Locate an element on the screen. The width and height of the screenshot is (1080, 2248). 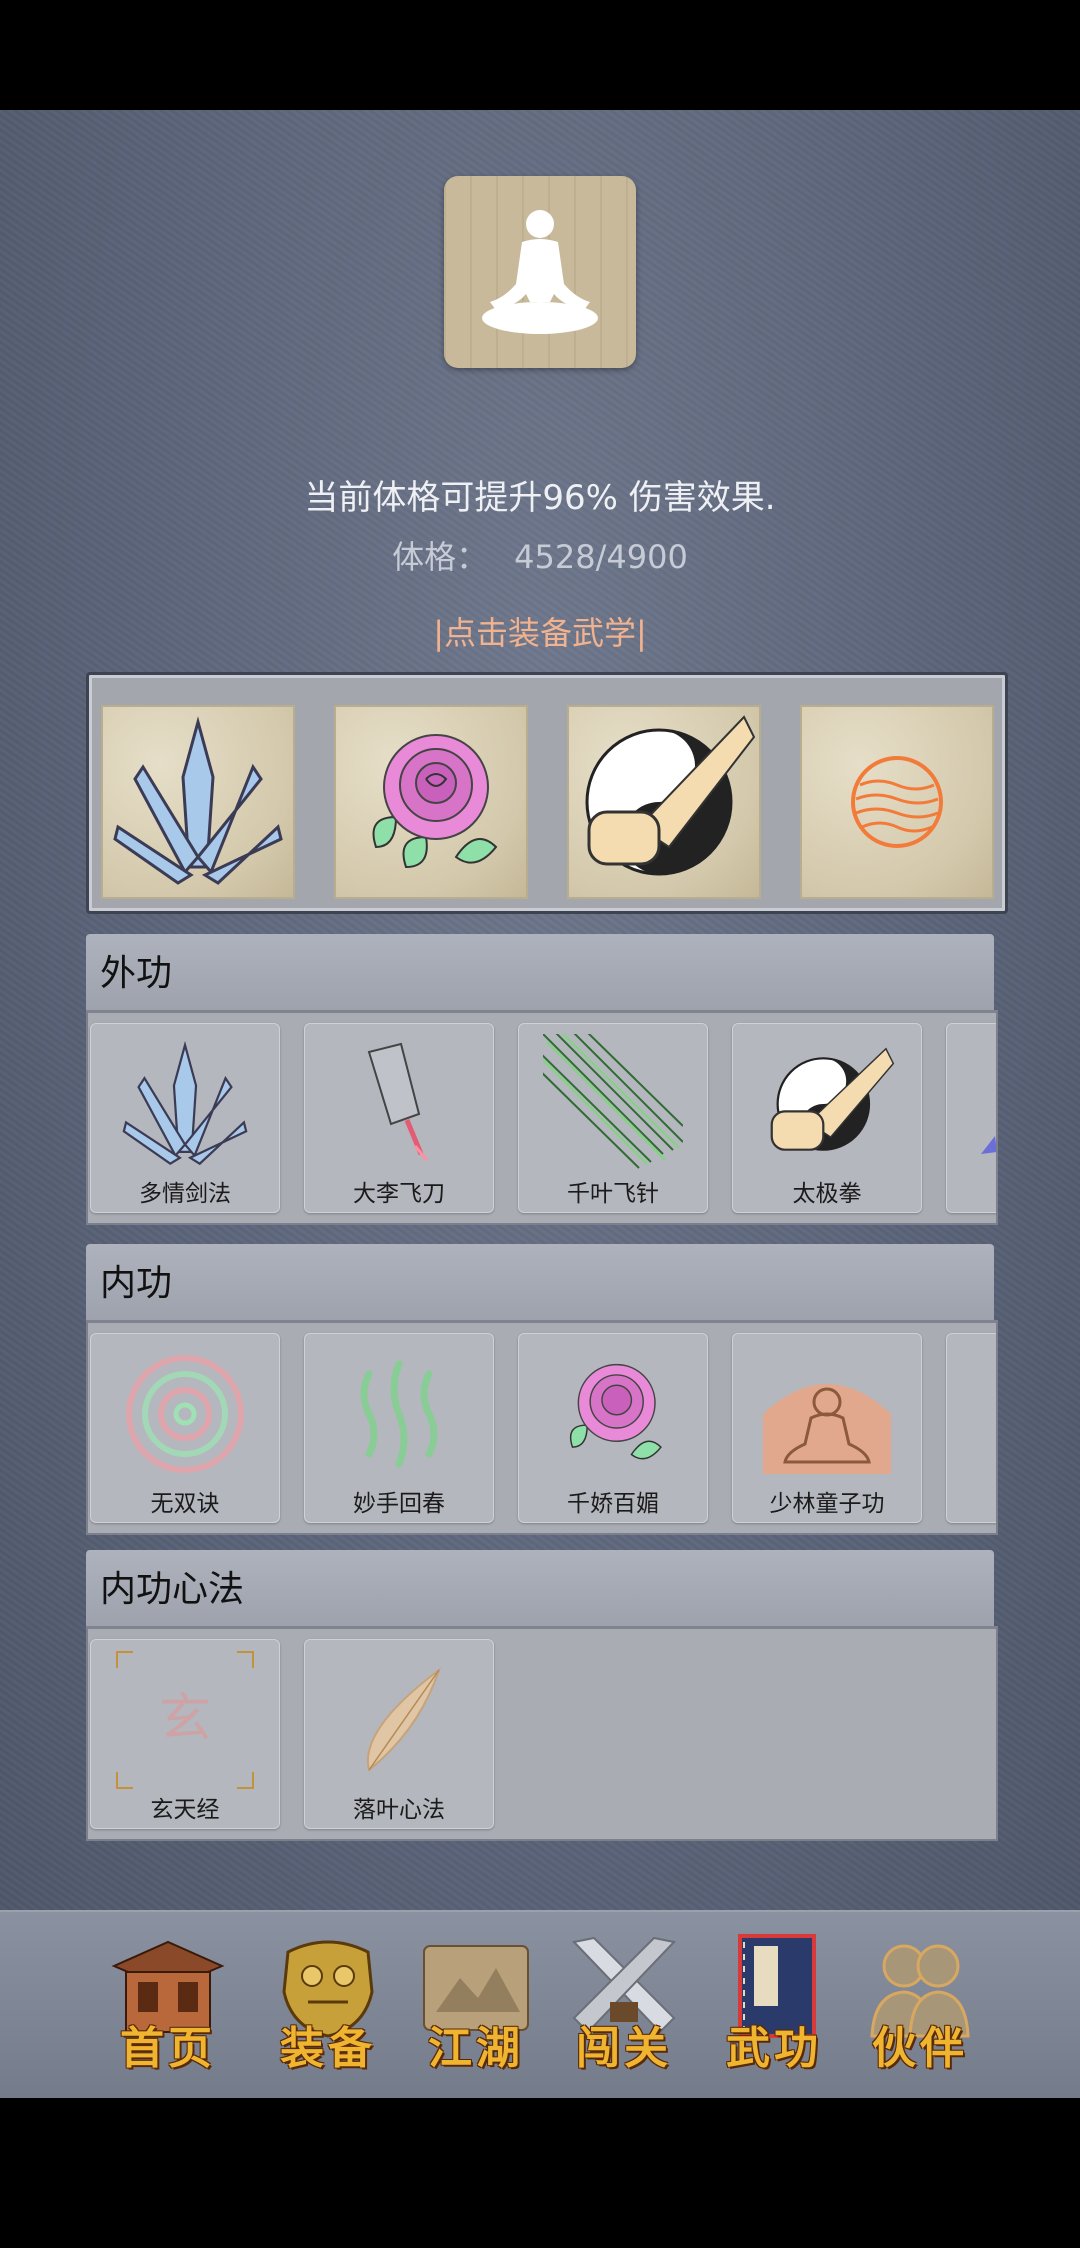
character-avatar is located at coordinates (540, 272).